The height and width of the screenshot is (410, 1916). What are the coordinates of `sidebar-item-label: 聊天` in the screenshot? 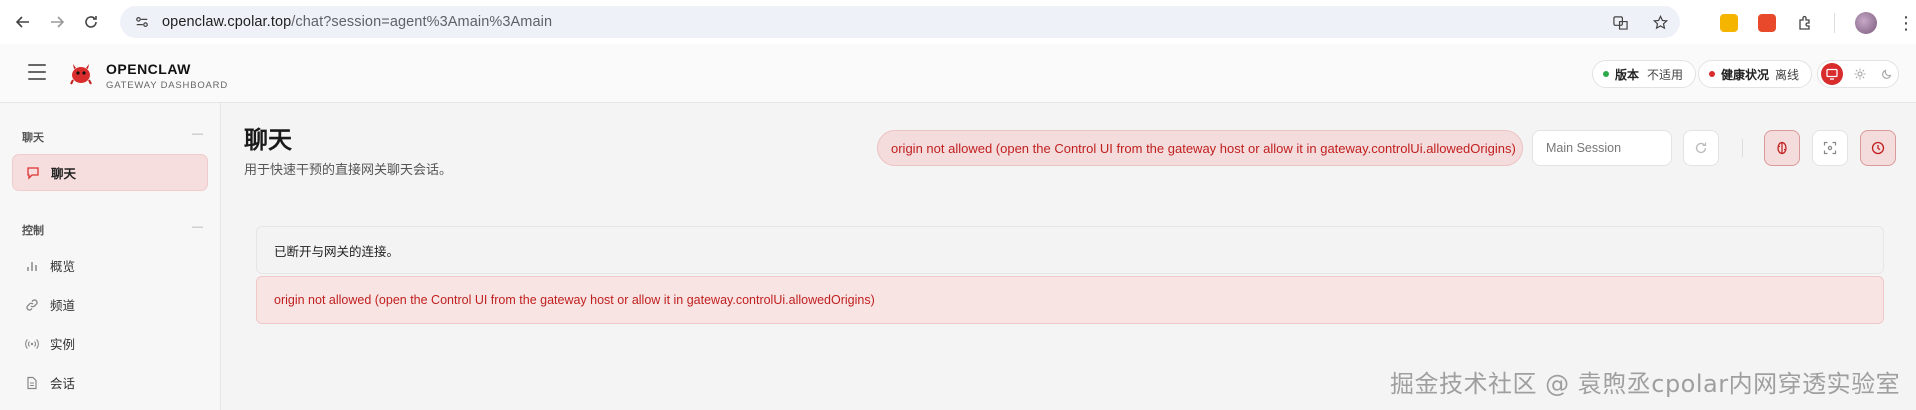 It's located at (64, 174).